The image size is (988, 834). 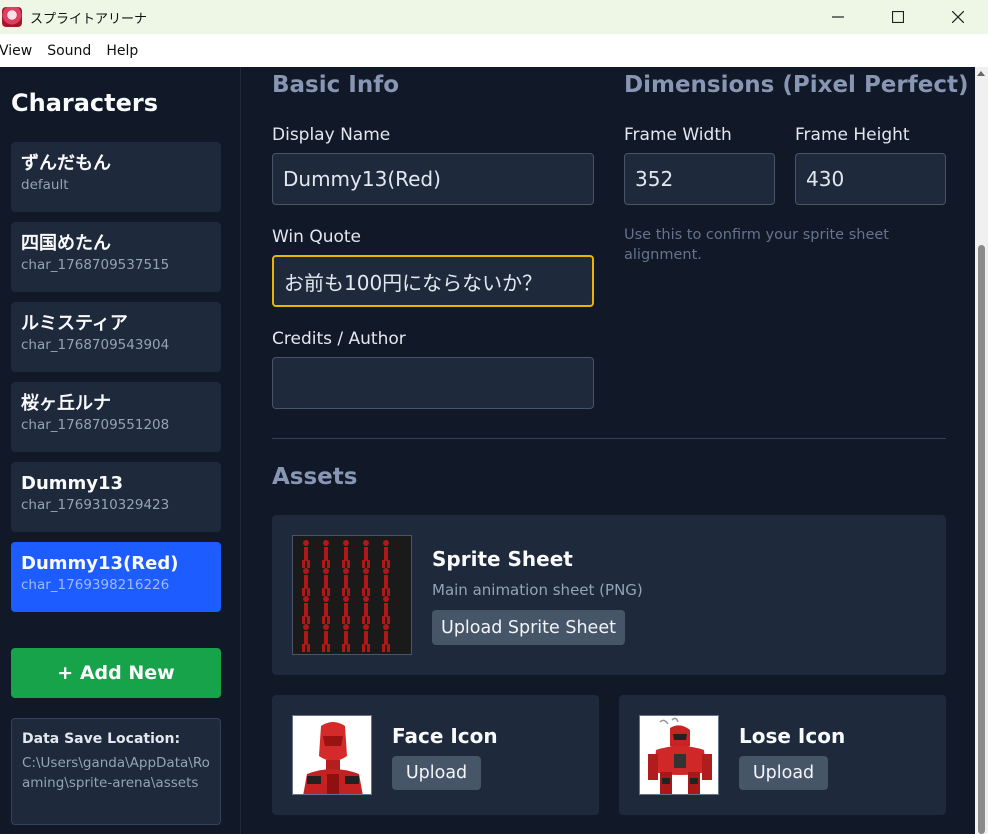 I want to click on win-quote-label: Win Quote, so click(x=317, y=237).